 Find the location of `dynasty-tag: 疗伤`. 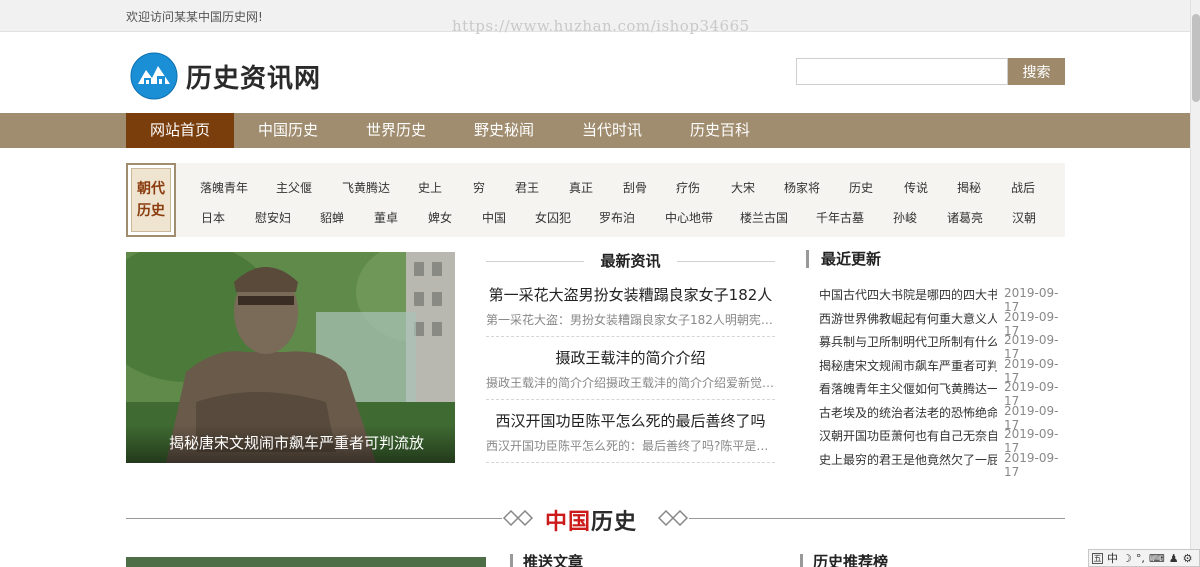

dynasty-tag: 疗伤 is located at coordinates (688, 187).